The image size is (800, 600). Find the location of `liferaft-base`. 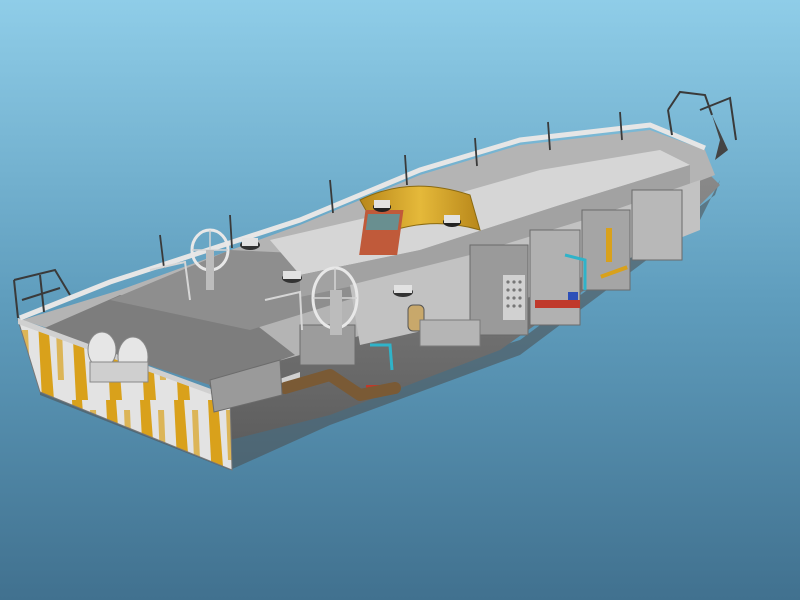

liferaft-base is located at coordinates (119, 372).